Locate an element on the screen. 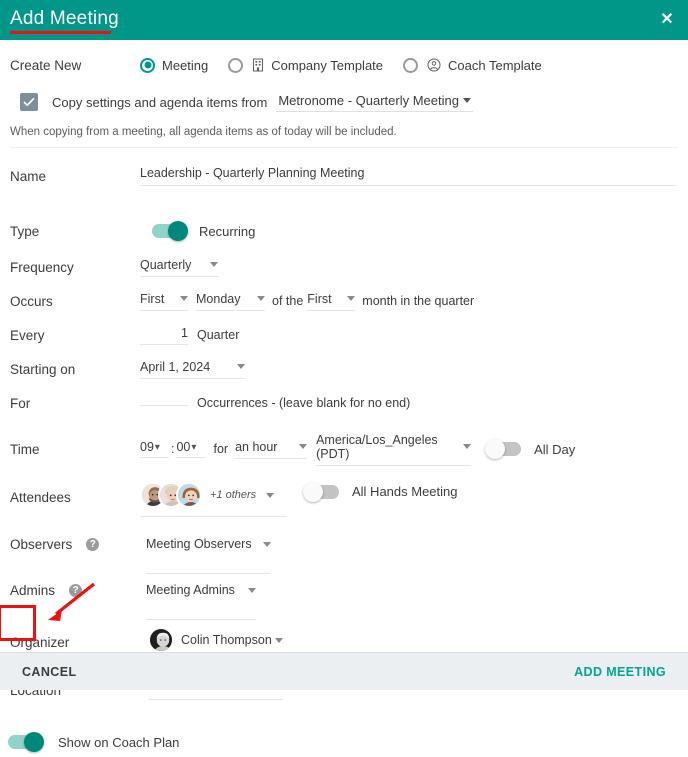 This screenshot has height=757, width=688. create-new-label: Create New is located at coordinates (46, 65).